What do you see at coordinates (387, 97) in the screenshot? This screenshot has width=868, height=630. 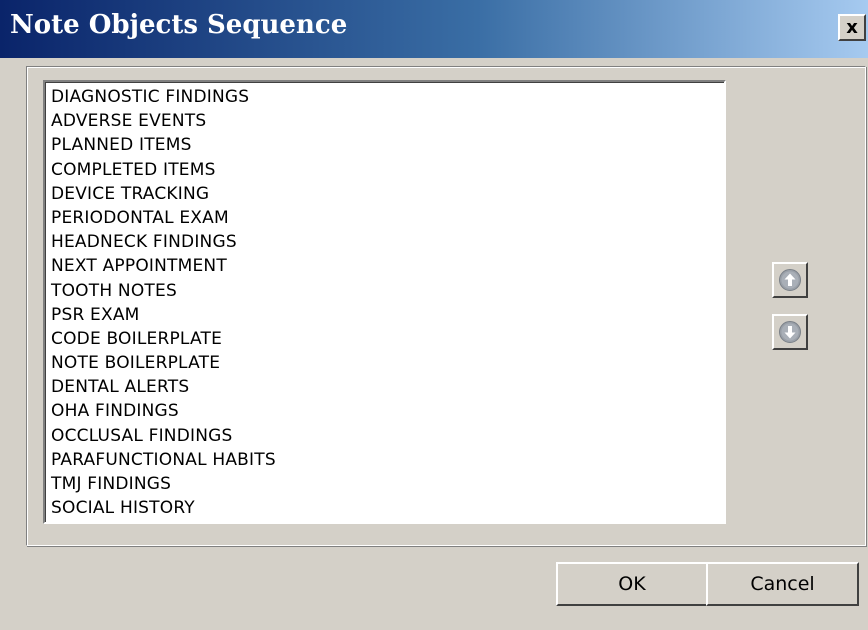 I see `list-item: DIAGNOSTIC FINDINGS` at bounding box center [387, 97].